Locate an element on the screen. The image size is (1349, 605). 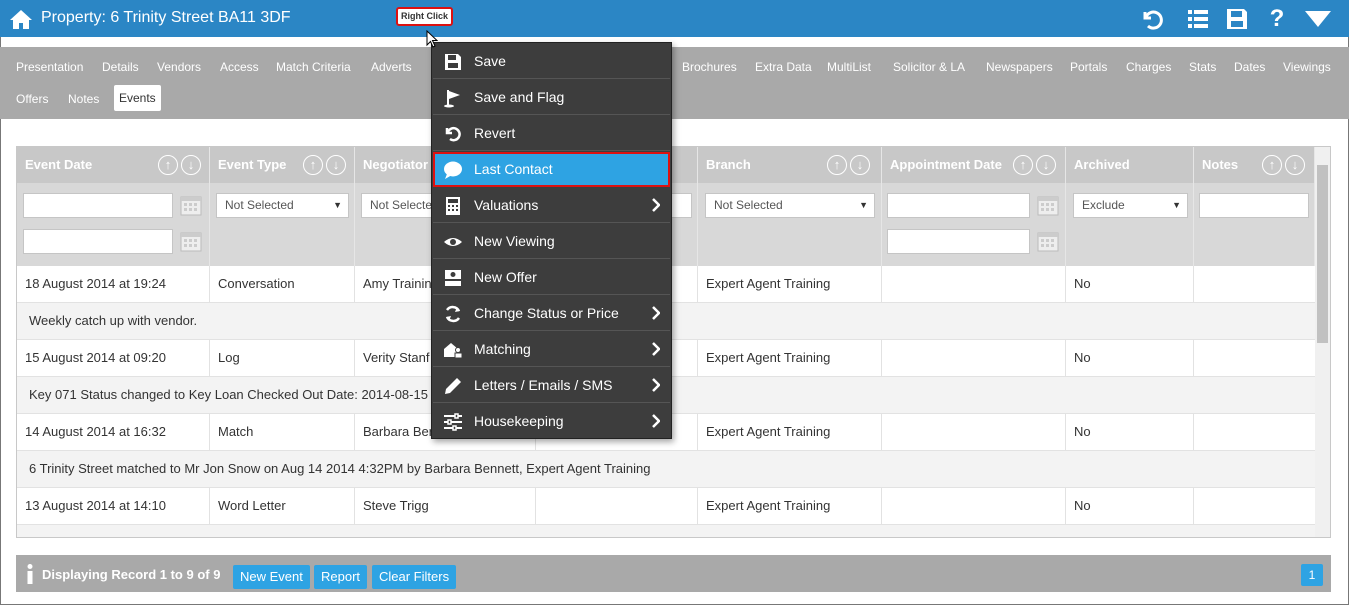
tab-stats: Stats is located at coordinates (1202, 67).